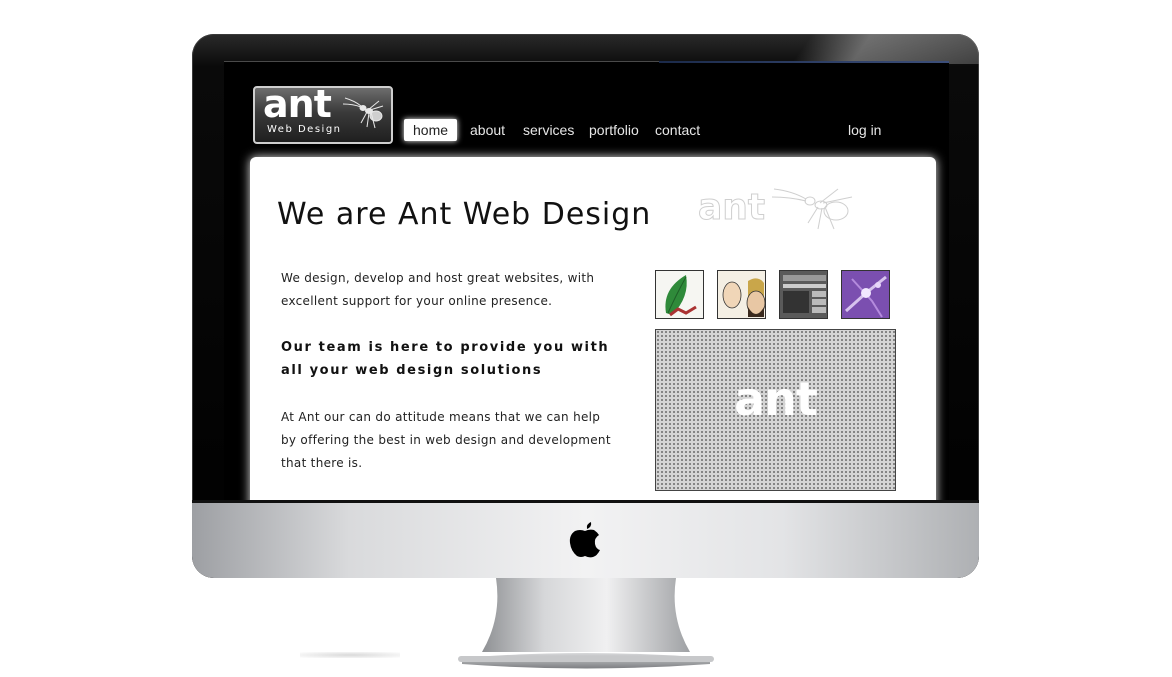 This screenshot has width=1172, height=677. I want to click on nav-portfolio: portfolio, so click(614, 130).